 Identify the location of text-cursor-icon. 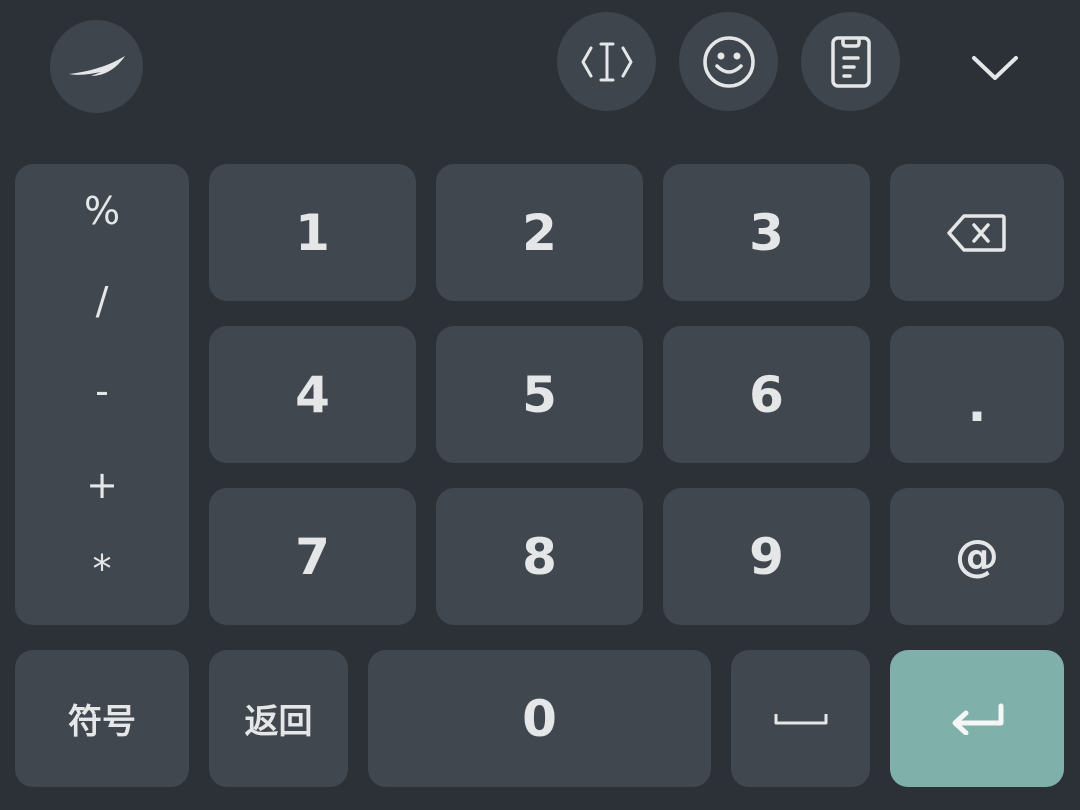
(606, 61).